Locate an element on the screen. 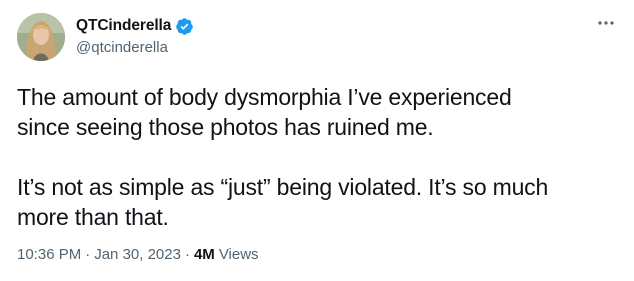  author-block: QTCinderella @qtcinderella is located at coordinates (135, 35).